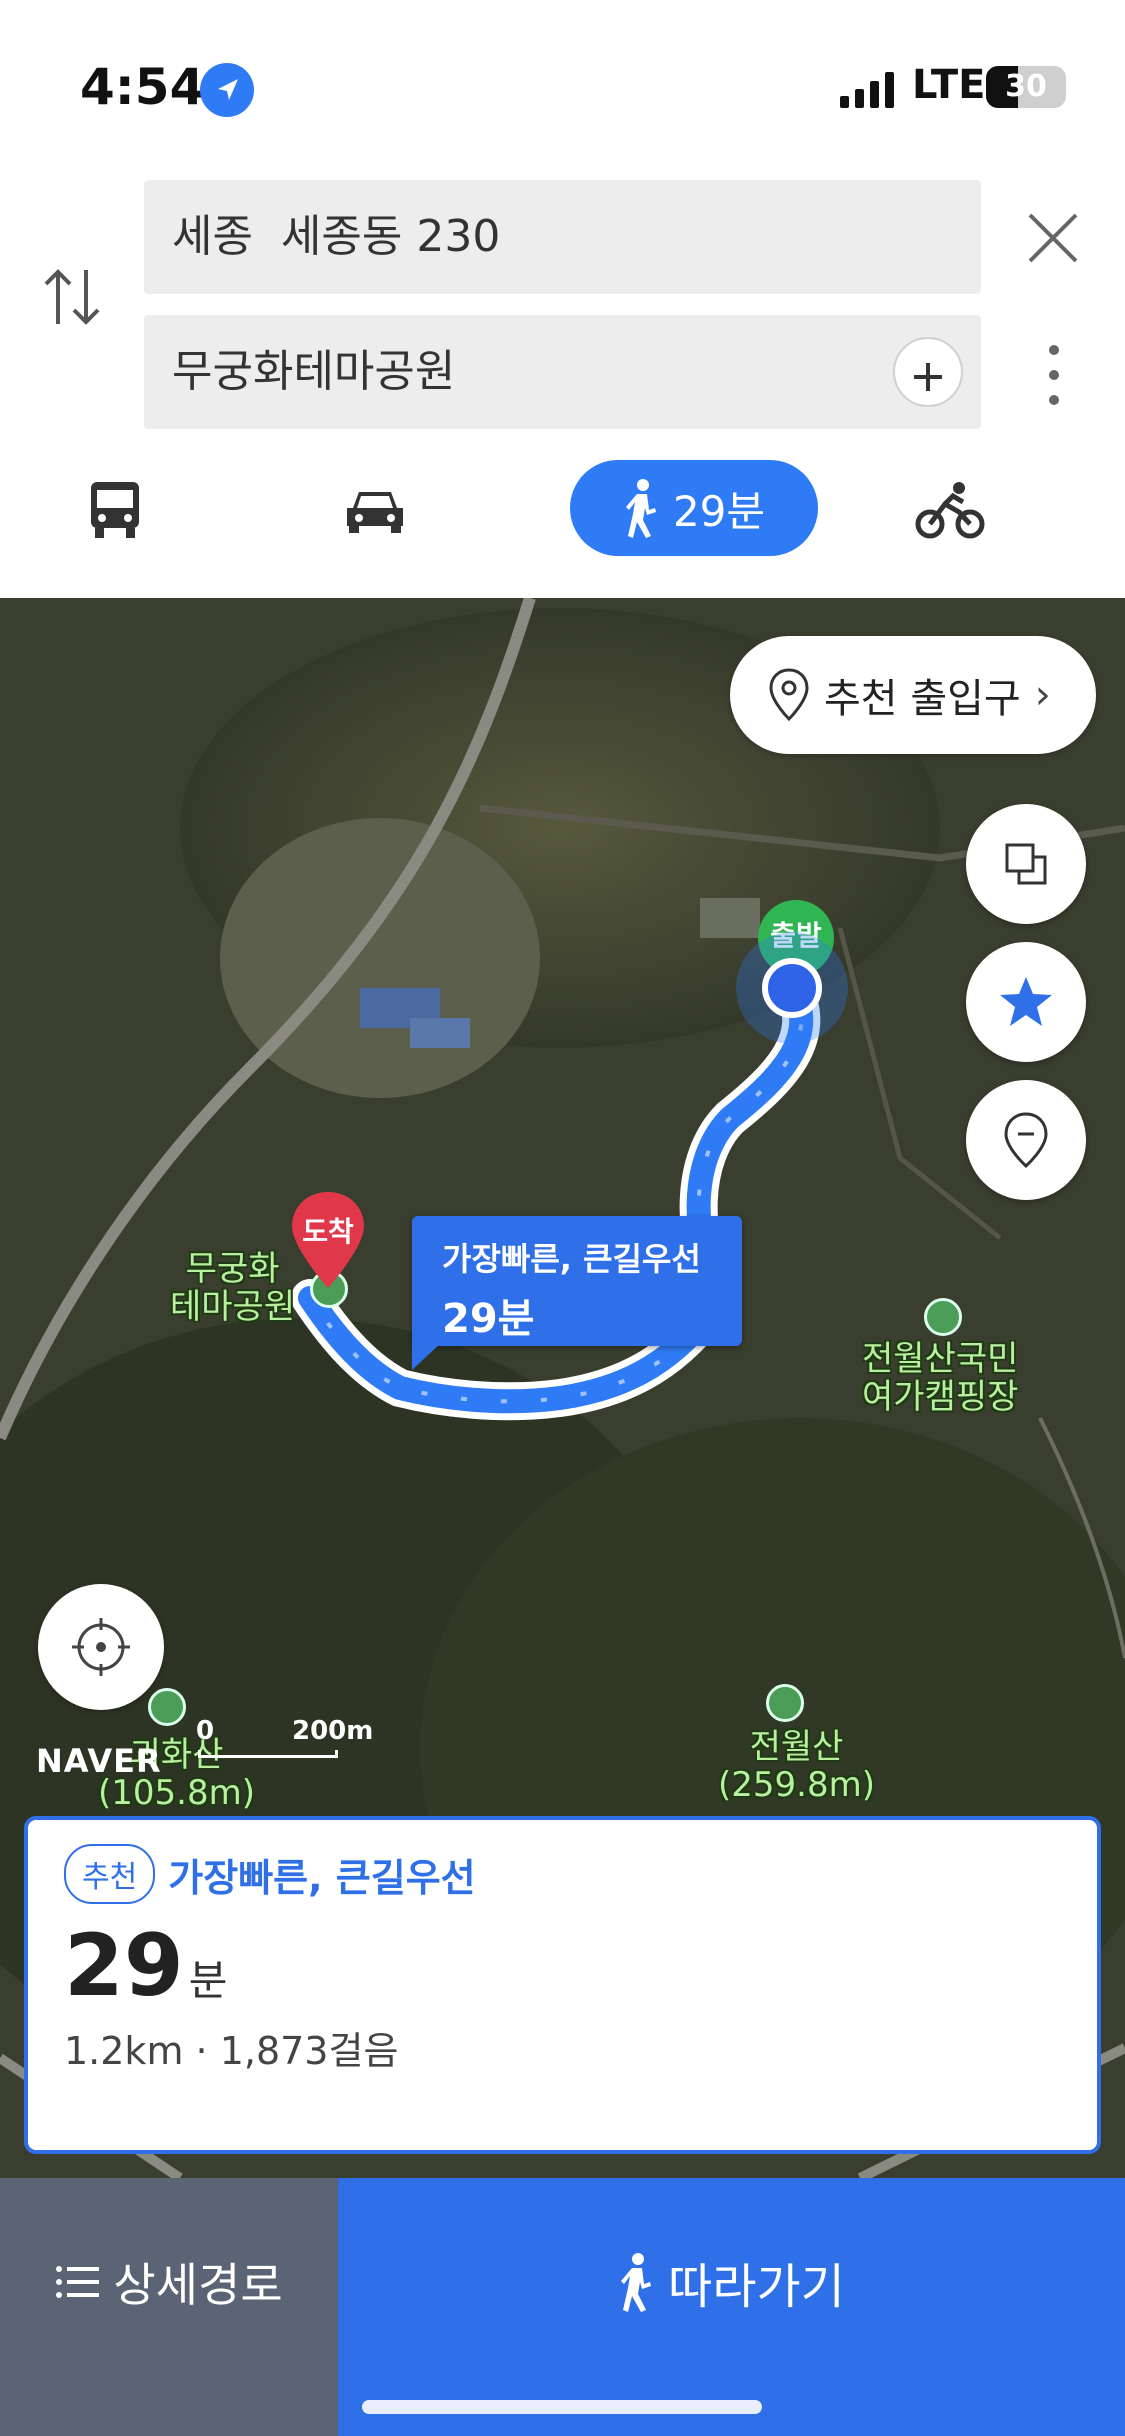  I want to click on location-arrow-icon, so click(227, 90).